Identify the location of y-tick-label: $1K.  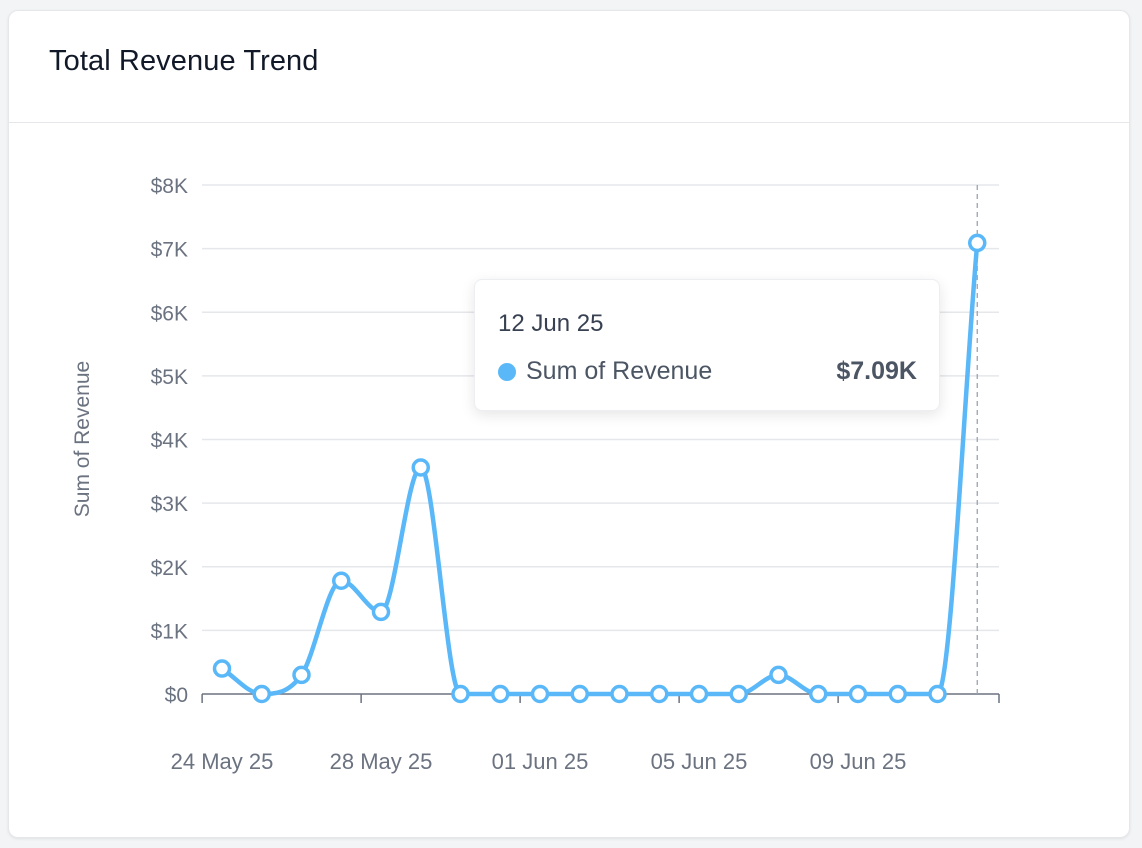
(169, 631).